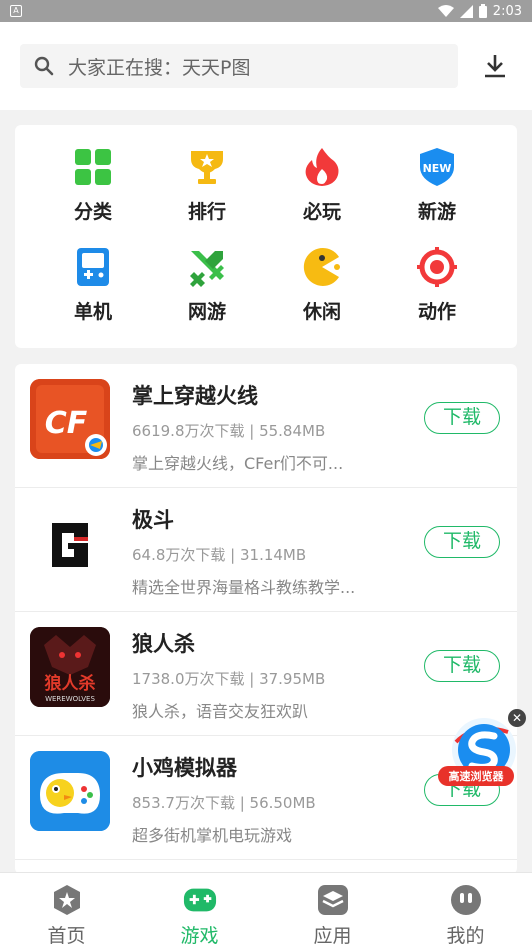 This screenshot has height=946, width=532. Describe the element at coordinates (322, 267) in the screenshot. I see `pacman-icon` at that location.